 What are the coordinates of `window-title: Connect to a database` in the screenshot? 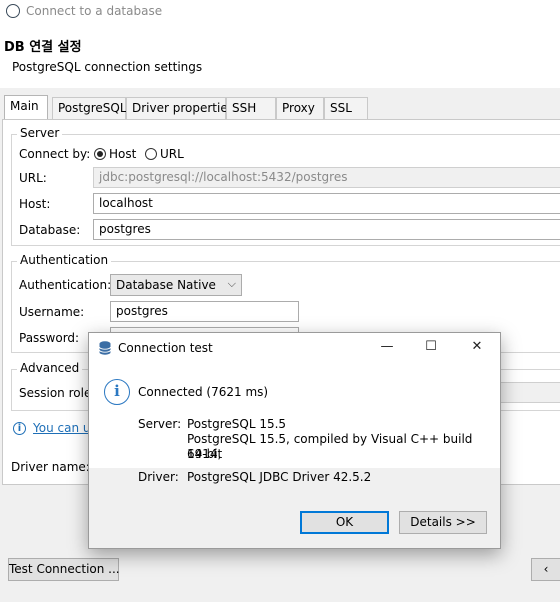 It's located at (94, 11).